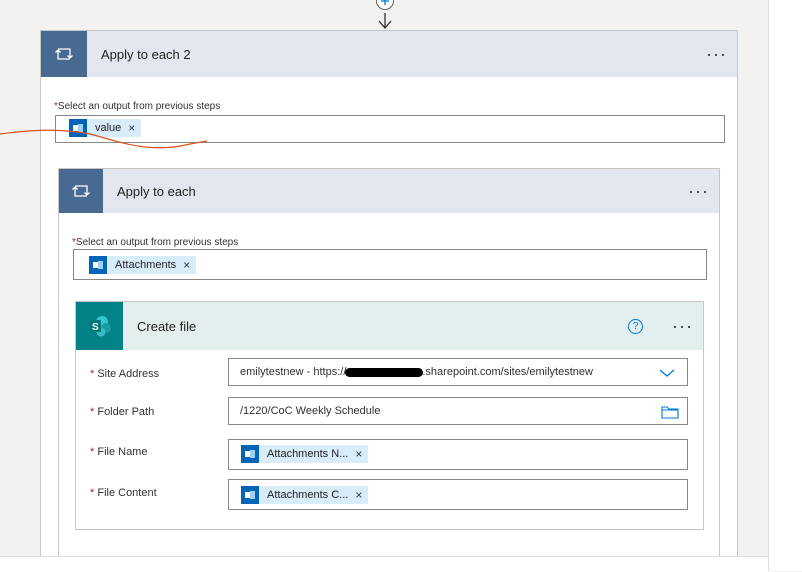  Describe the element at coordinates (99, 326) in the screenshot. I see `sharepoint-icon: S` at that location.